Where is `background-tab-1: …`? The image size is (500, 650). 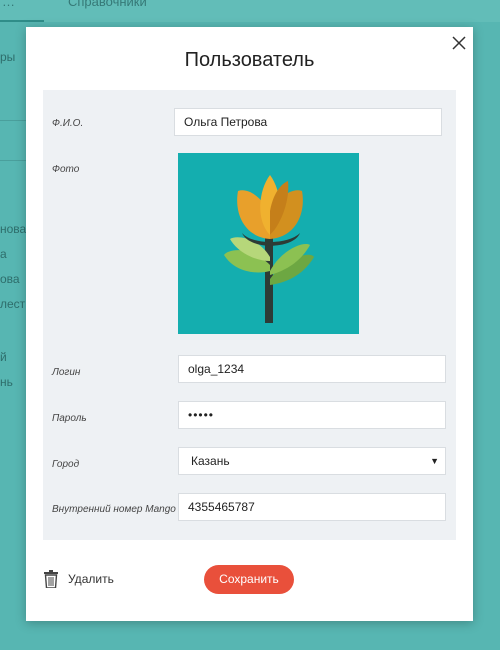 background-tab-1: … is located at coordinates (8, 4).